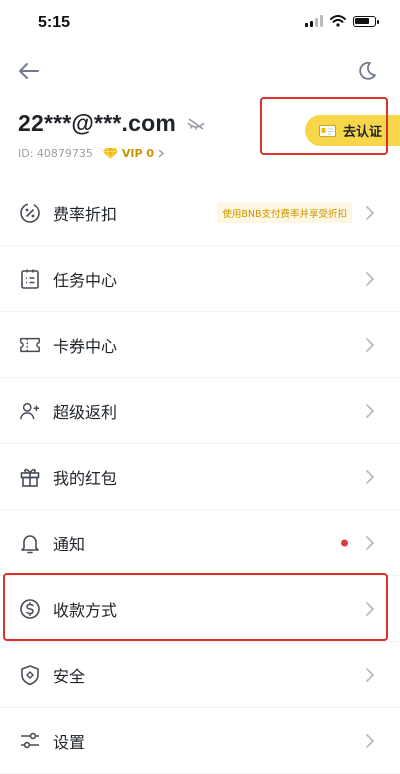 The width and height of the screenshot is (400, 774). I want to click on menu-label: 任务中心, so click(85, 280).